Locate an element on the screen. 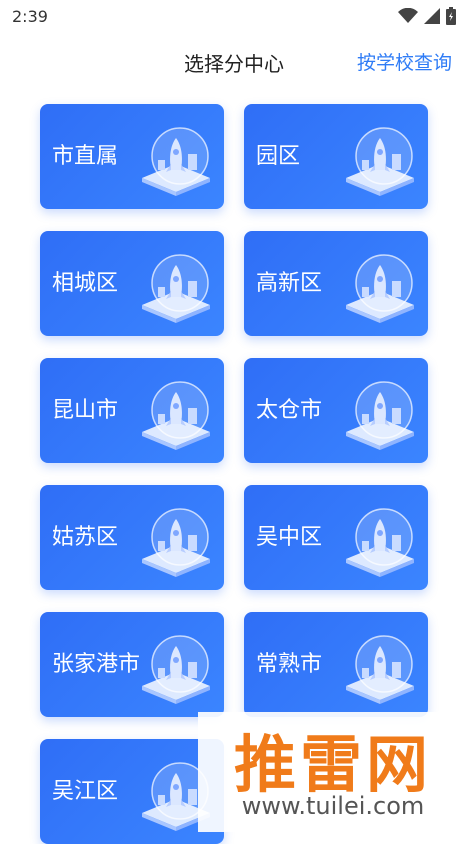 The height and width of the screenshot is (844, 468). center-card-zhangjiagang: 张家港市 is located at coordinates (132, 664).